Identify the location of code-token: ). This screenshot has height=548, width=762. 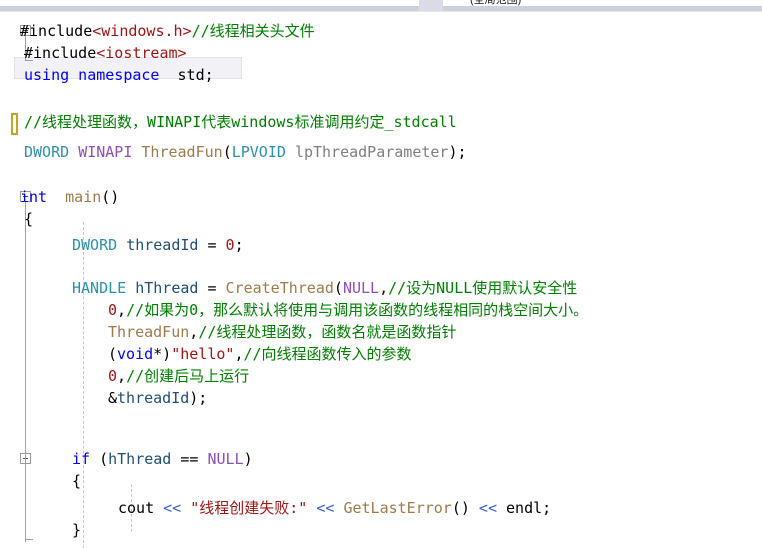
(248, 459).